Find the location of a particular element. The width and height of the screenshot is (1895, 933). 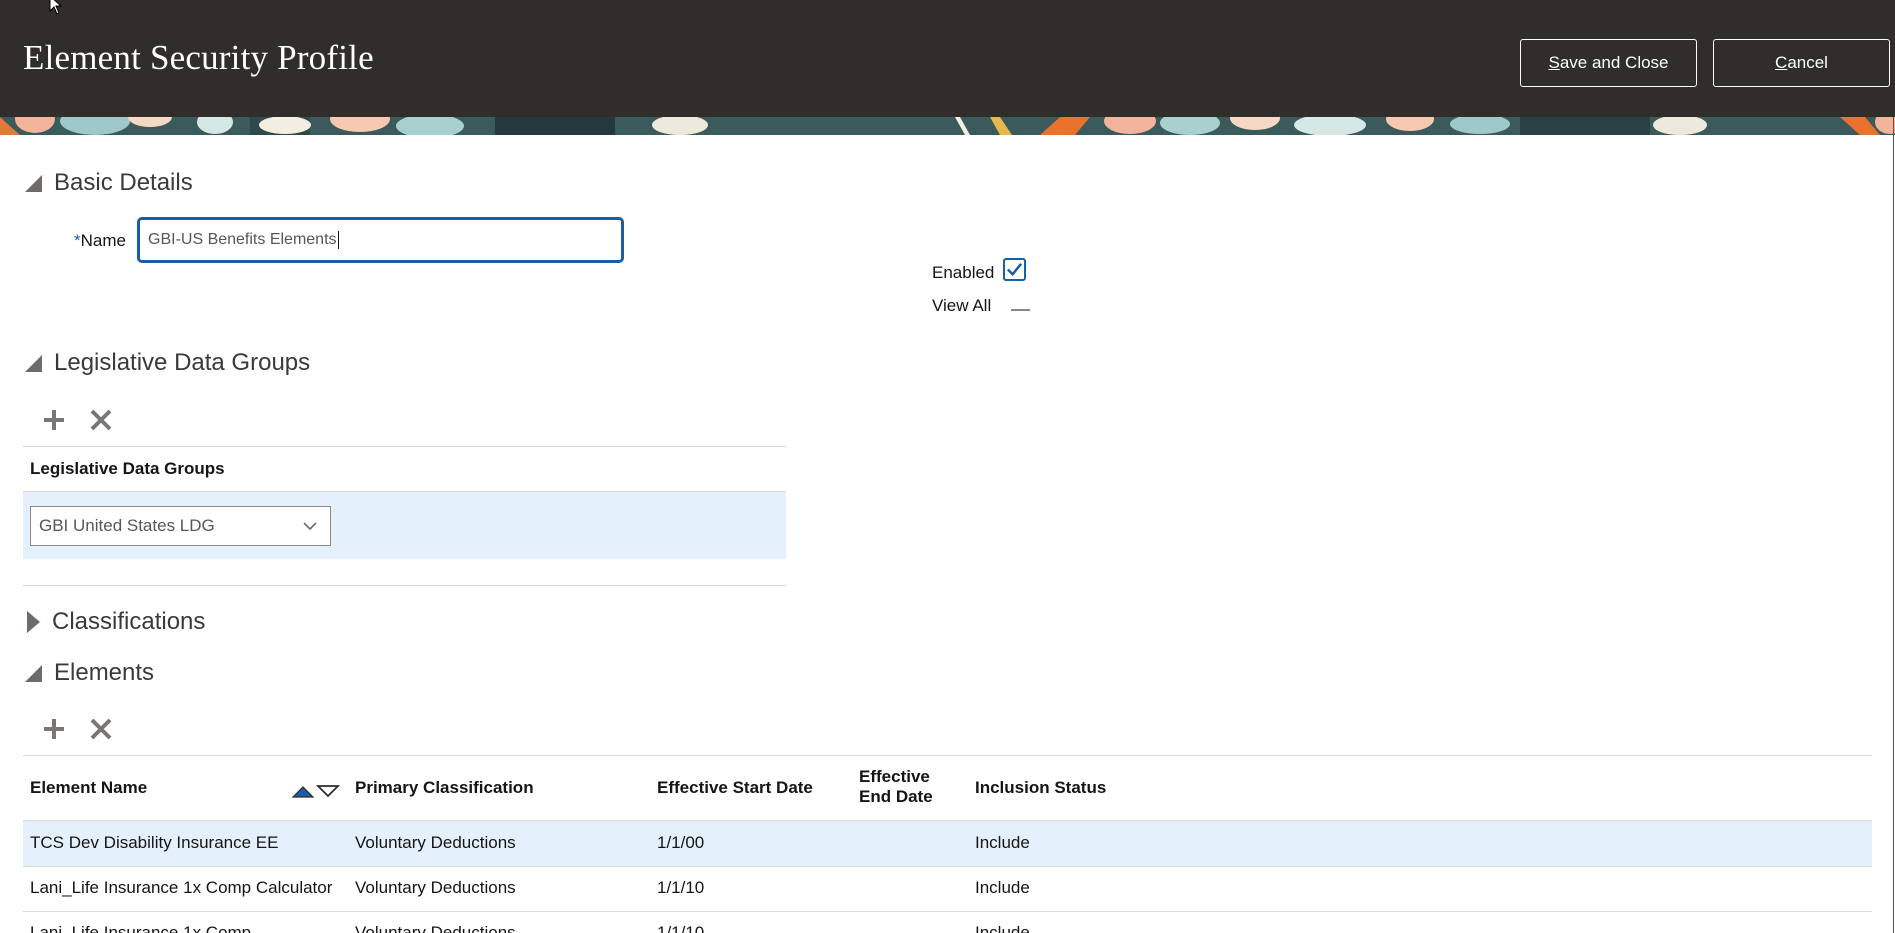

element-name-cell: Lani_Life Insurance 1x Comp is located at coordinates (141, 928).